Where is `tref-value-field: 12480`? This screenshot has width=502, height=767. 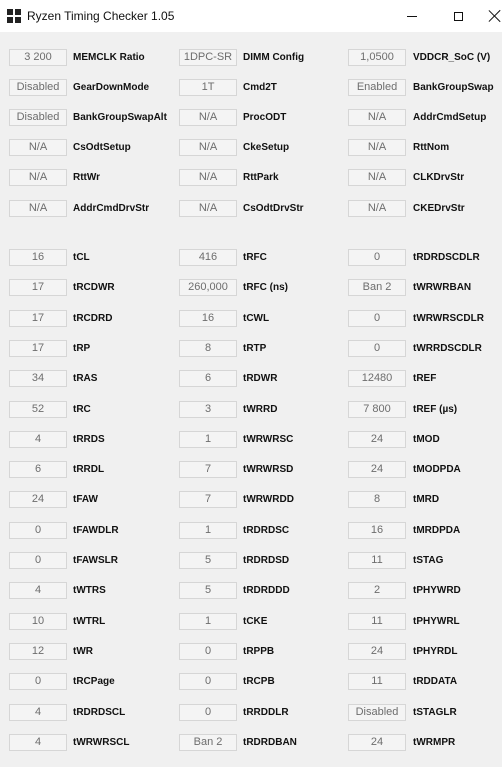
tref-value-field: 12480 is located at coordinates (377, 378).